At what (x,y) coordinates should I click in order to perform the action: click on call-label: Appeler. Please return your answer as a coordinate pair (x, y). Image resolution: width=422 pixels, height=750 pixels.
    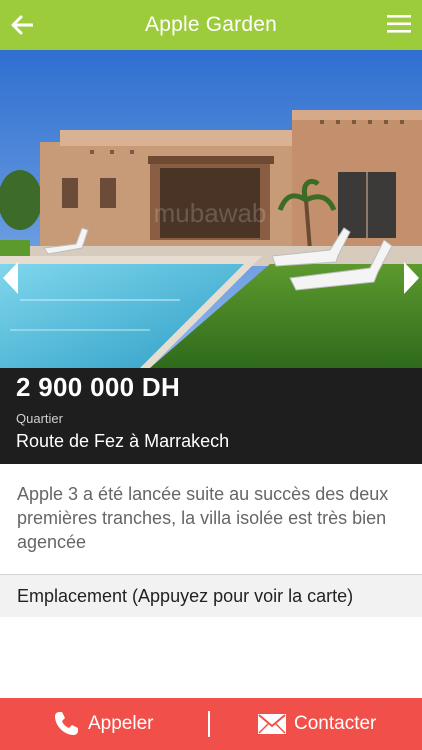
    Looking at the image, I should click on (121, 723).